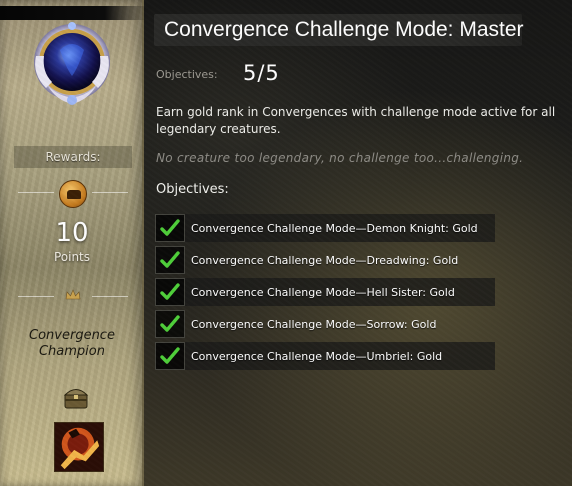 The width and height of the screenshot is (572, 486). I want to click on achievement-emblem-icon, so click(72, 63).